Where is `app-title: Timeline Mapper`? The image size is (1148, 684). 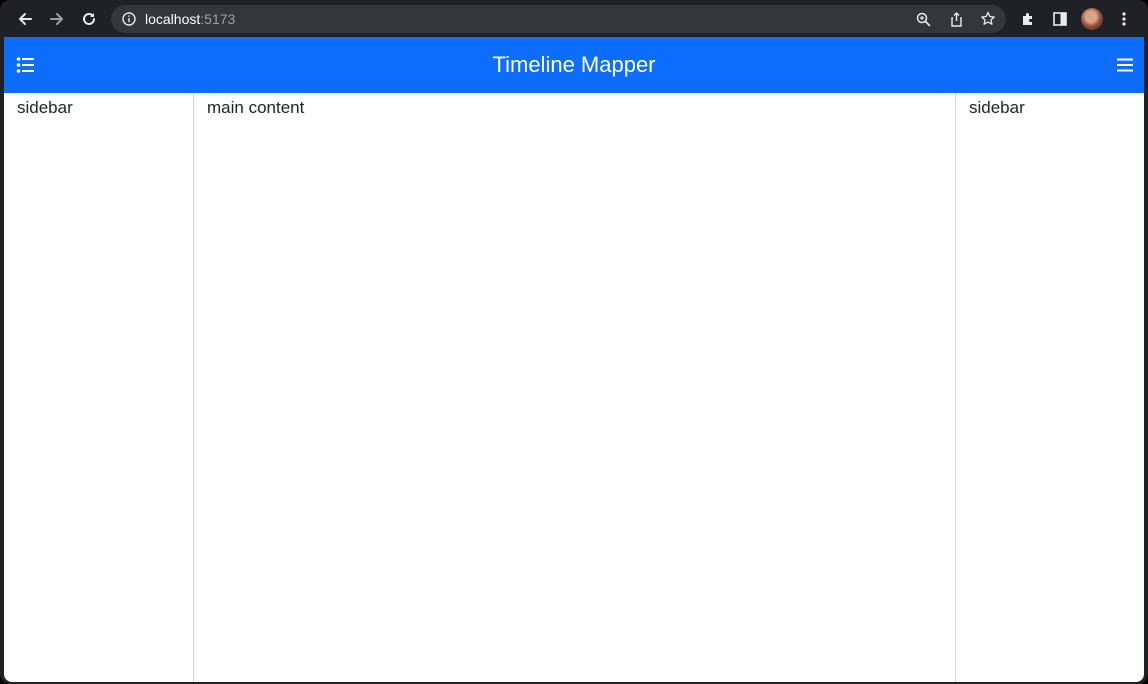 app-title: Timeline Mapper is located at coordinates (574, 64).